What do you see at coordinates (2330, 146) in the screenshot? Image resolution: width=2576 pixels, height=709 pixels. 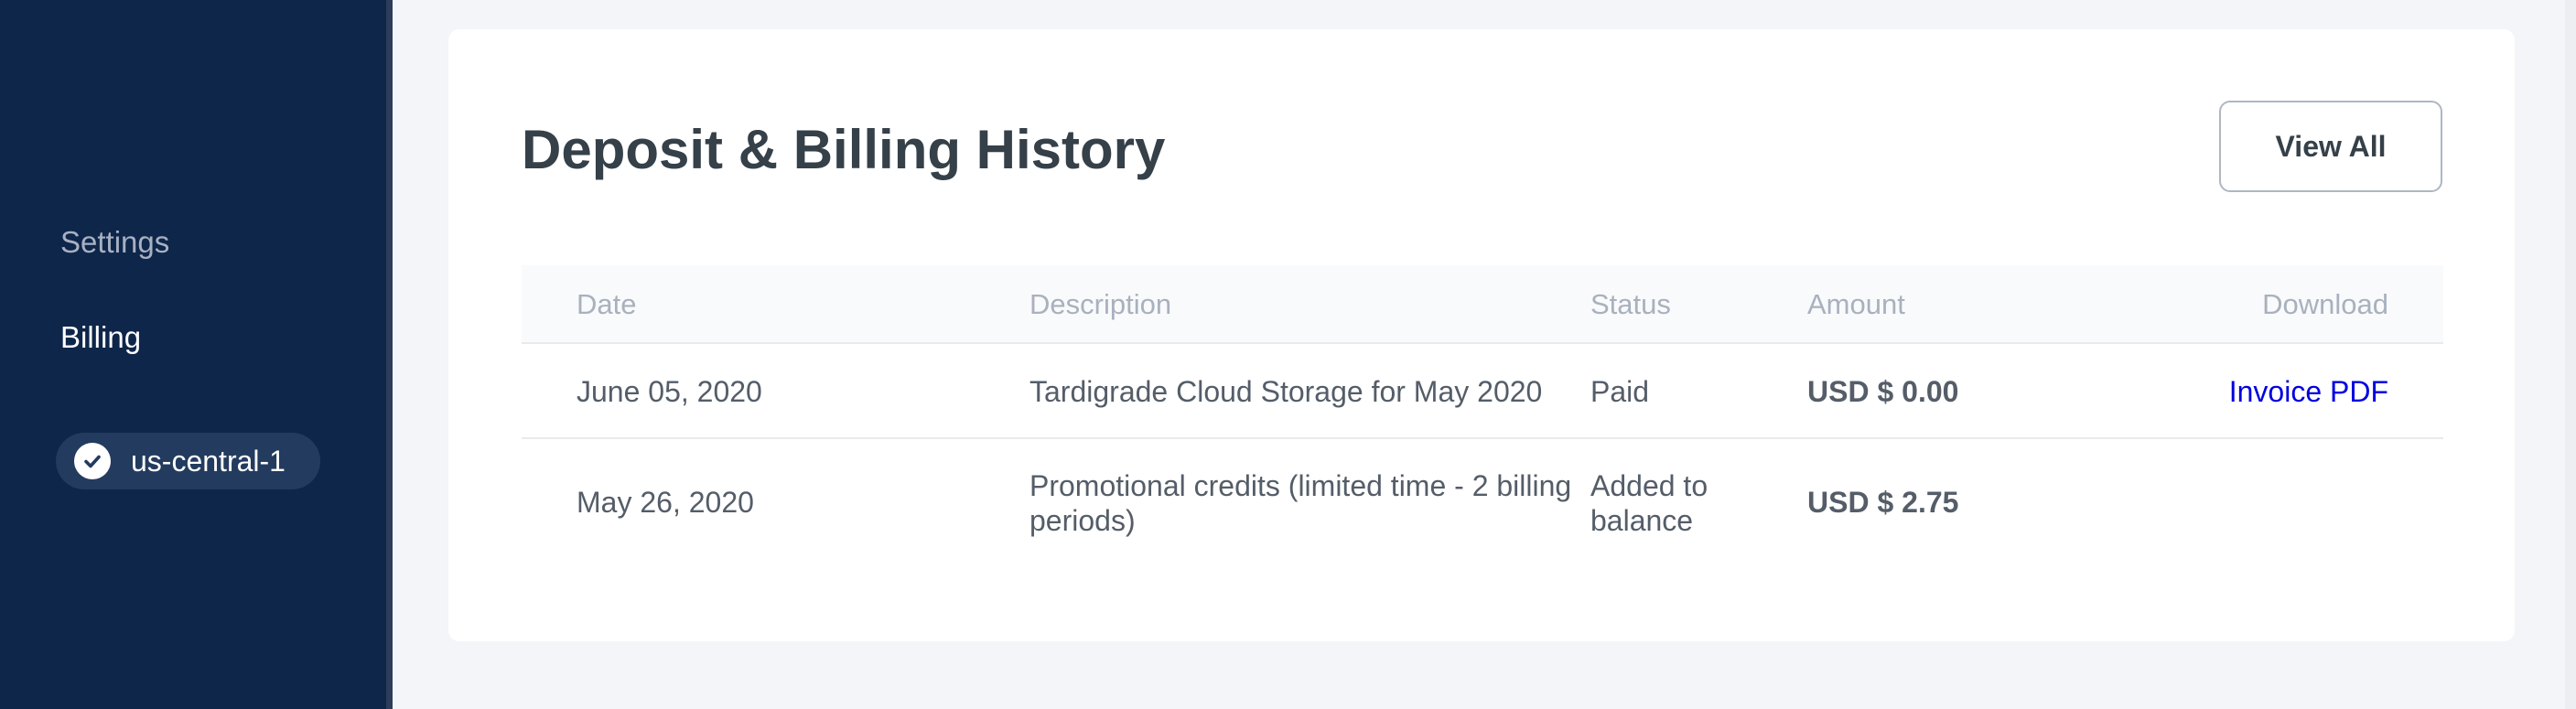 I see `view-all-button: View All` at bounding box center [2330, 146].